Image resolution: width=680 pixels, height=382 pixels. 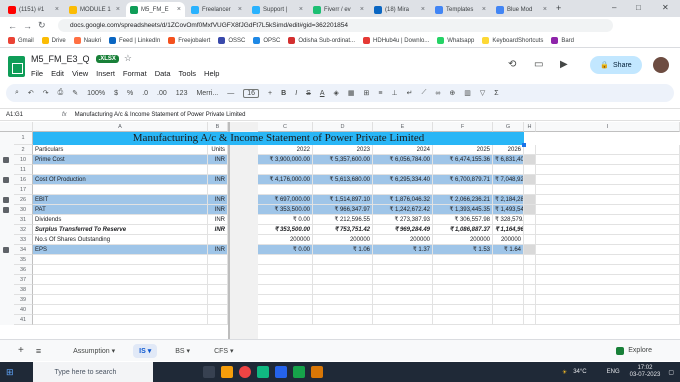 I want to click on back-icon: ←, so click(x=12, y=26).